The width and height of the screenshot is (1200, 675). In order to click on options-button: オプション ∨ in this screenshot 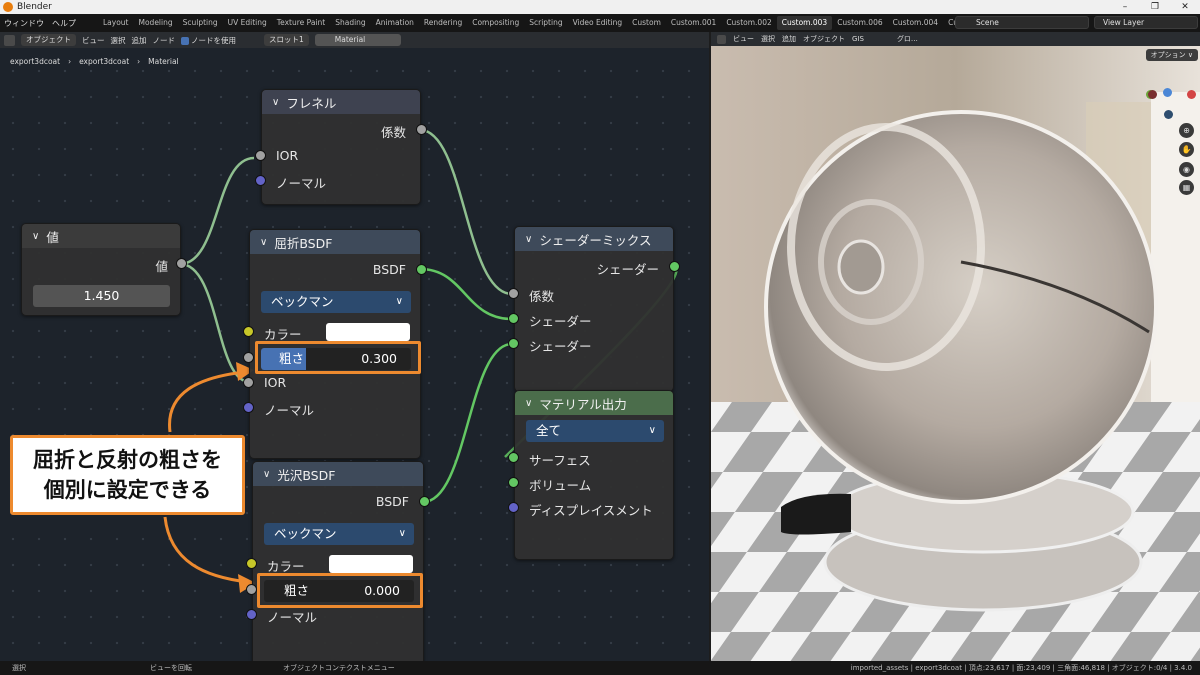, I will do `click(1171, 55)`.